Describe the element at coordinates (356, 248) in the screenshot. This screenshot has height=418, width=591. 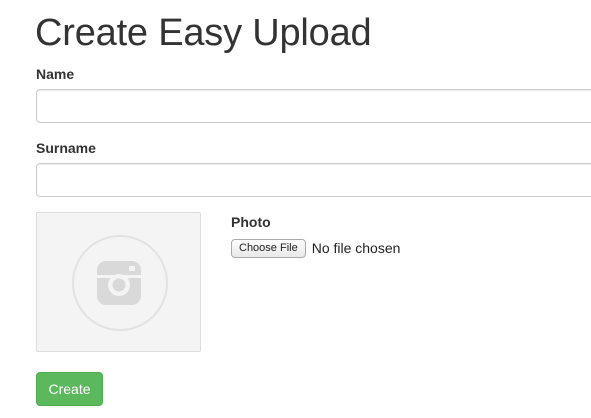
I see `file-status-text: No file chosen` at that location.